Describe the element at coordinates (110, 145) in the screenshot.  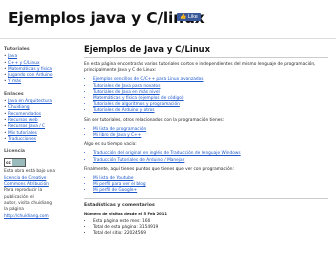
I see `paragraph: Algo es su tiempo vacío:` at that location.